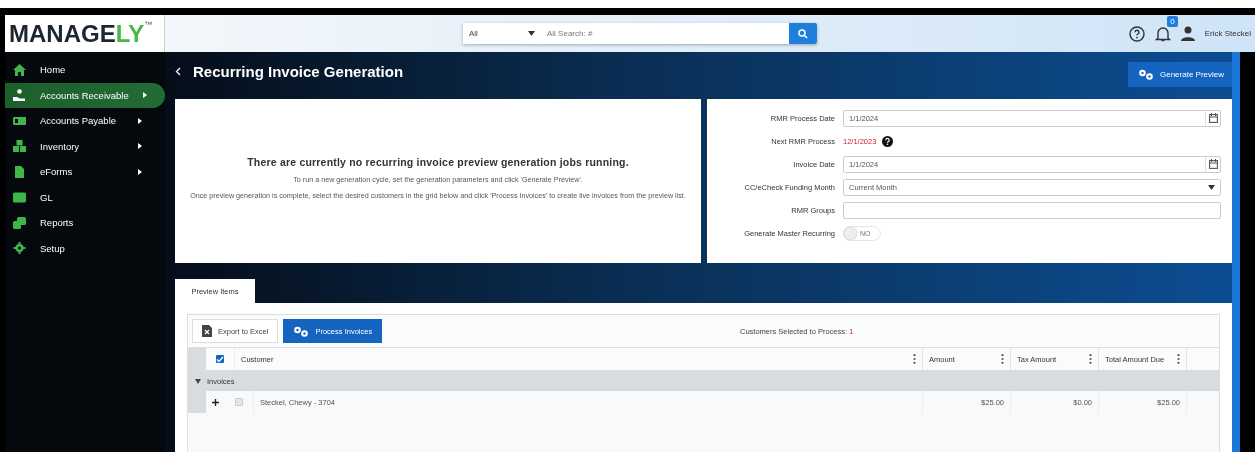  What do you see at coordinates (198, 381) in the screenshot?
I see `expand-icon` at bounding box center [198, 381].